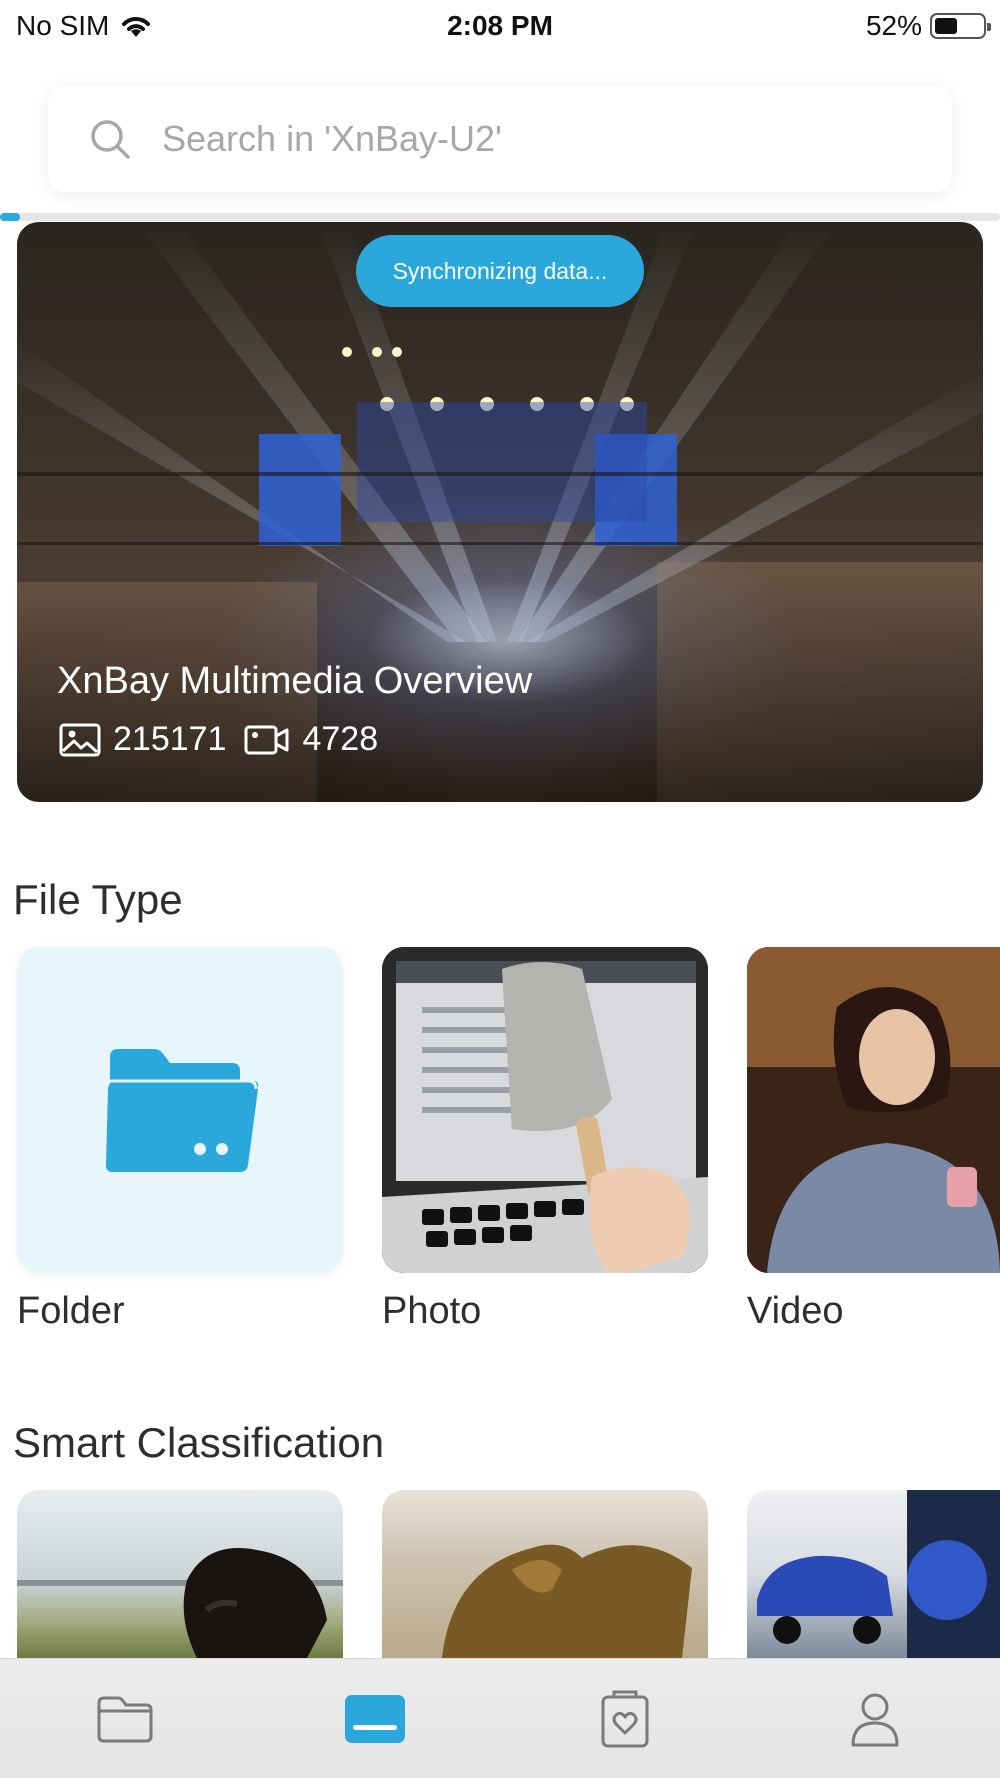  Describe the element at coordinates (893, 25) in the screenshot. I see `battery-percent: 52%` at that location.